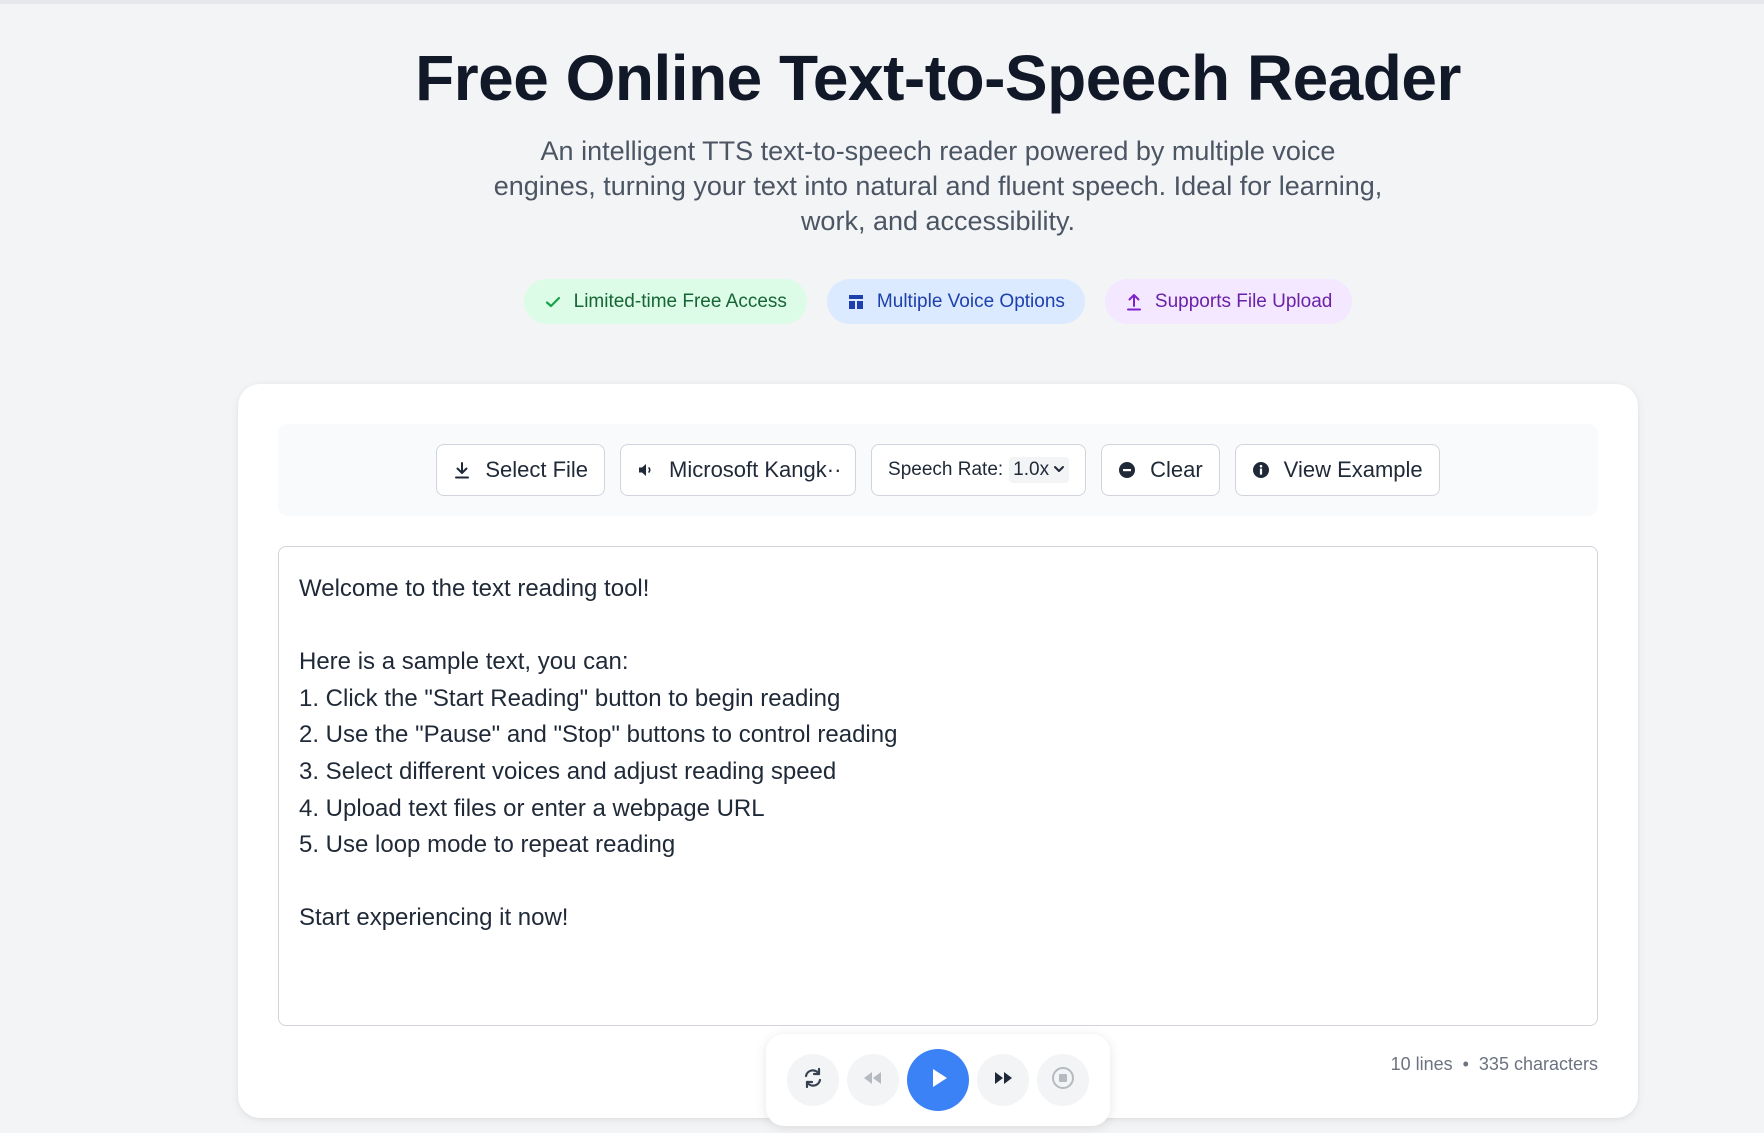 The height and width of the screenshot is (1133, 1764). I want to click on layout-icon, so click(856, 302).